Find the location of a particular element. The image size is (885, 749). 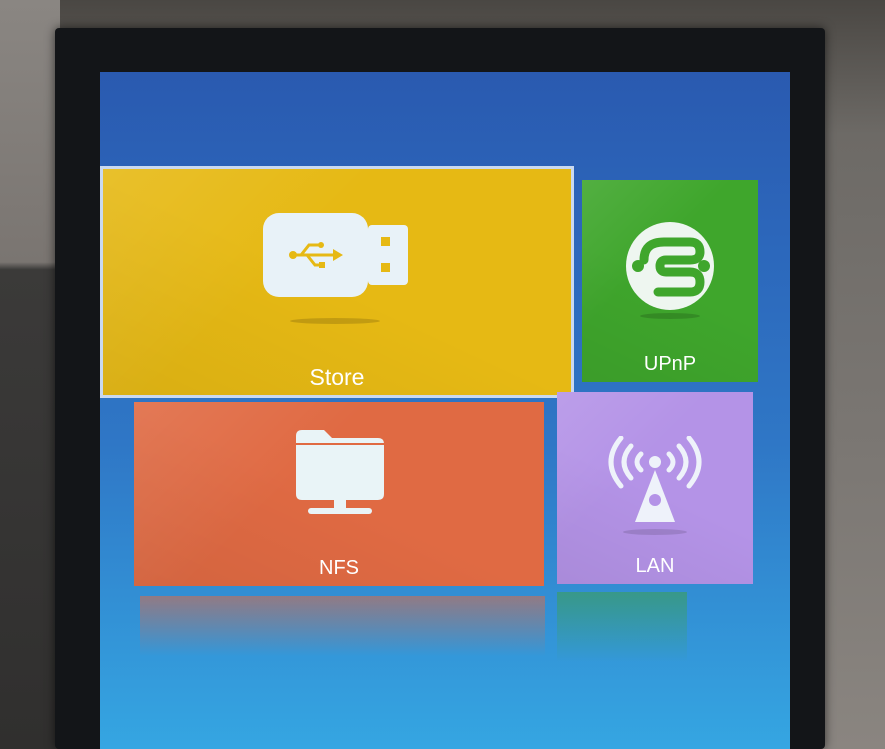

upnp-tile: UPnP is located at coordinates (670, 281).